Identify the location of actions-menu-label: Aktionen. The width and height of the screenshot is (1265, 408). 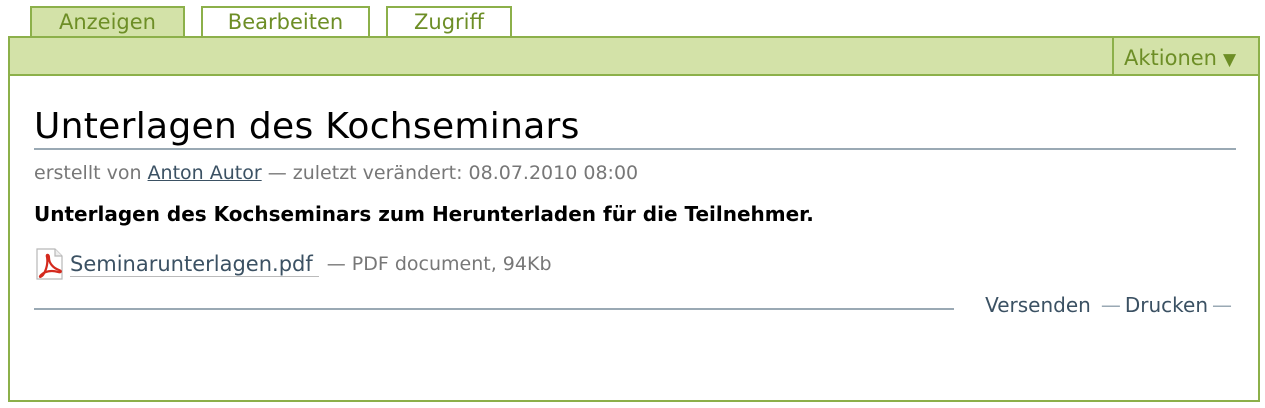
(1170, 58).